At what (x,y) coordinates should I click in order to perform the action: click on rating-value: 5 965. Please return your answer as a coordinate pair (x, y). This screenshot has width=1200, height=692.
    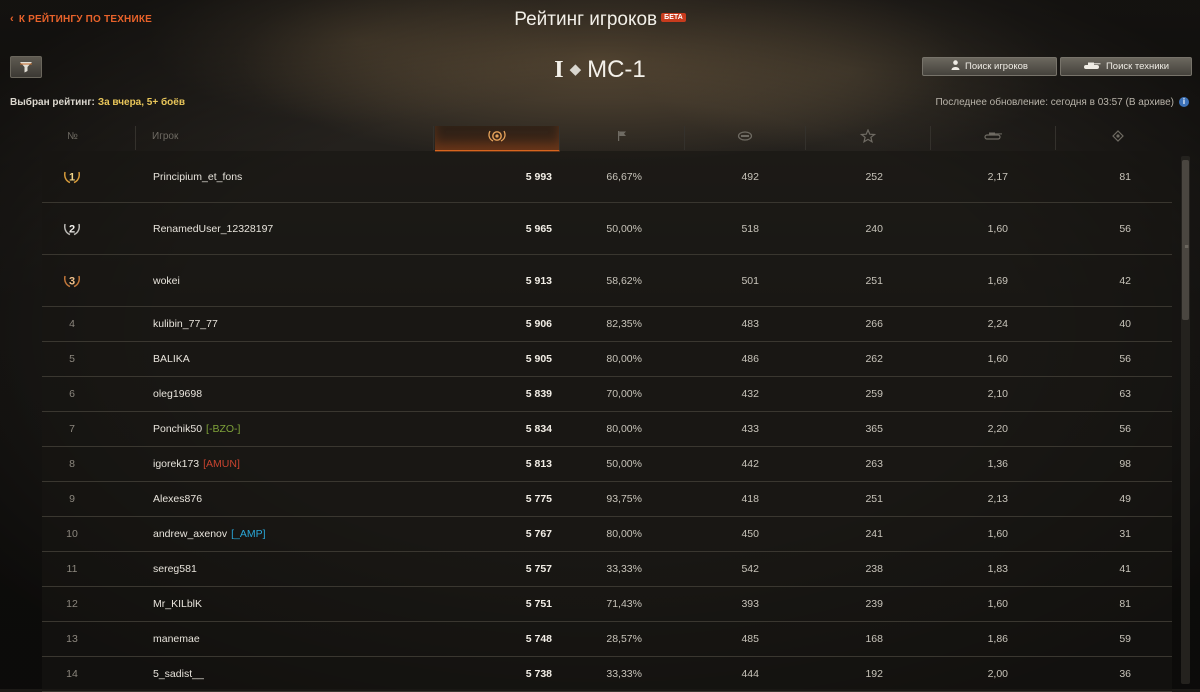
    Looking at the image, I should click on (538, 228).